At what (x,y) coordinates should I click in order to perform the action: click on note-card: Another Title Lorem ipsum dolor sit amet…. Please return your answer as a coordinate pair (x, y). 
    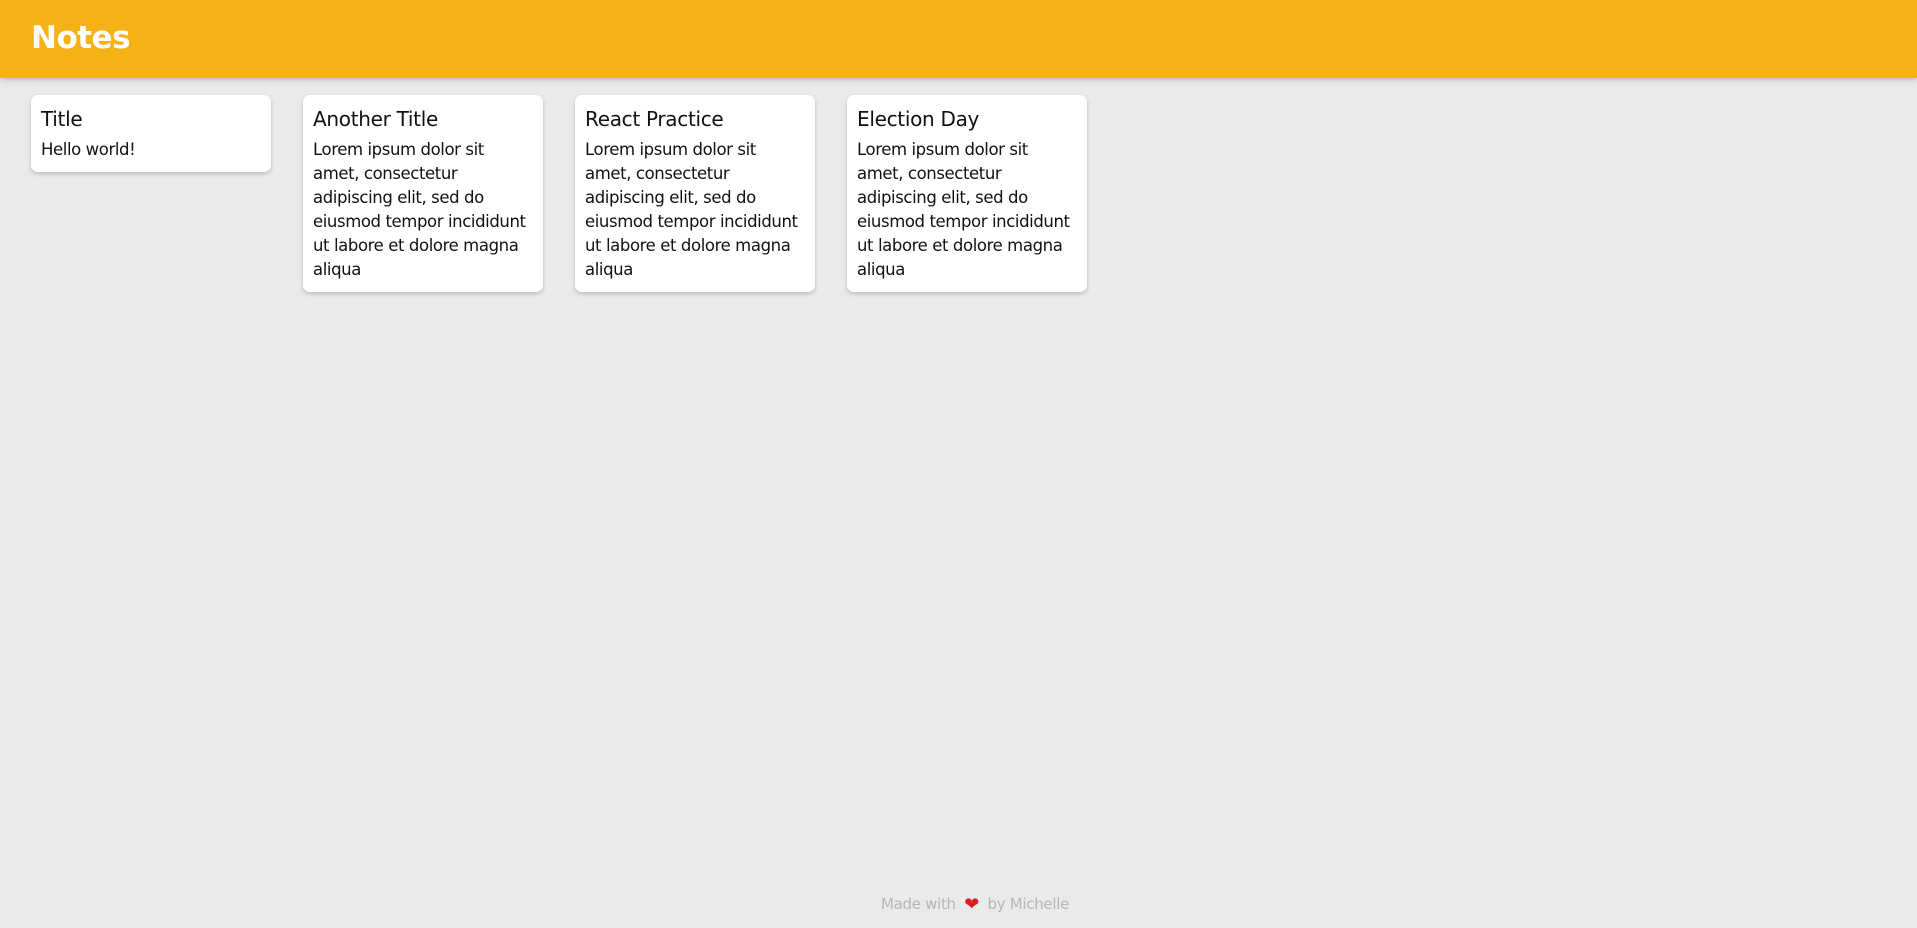
    Looking at the image, I should click on (423, 193).